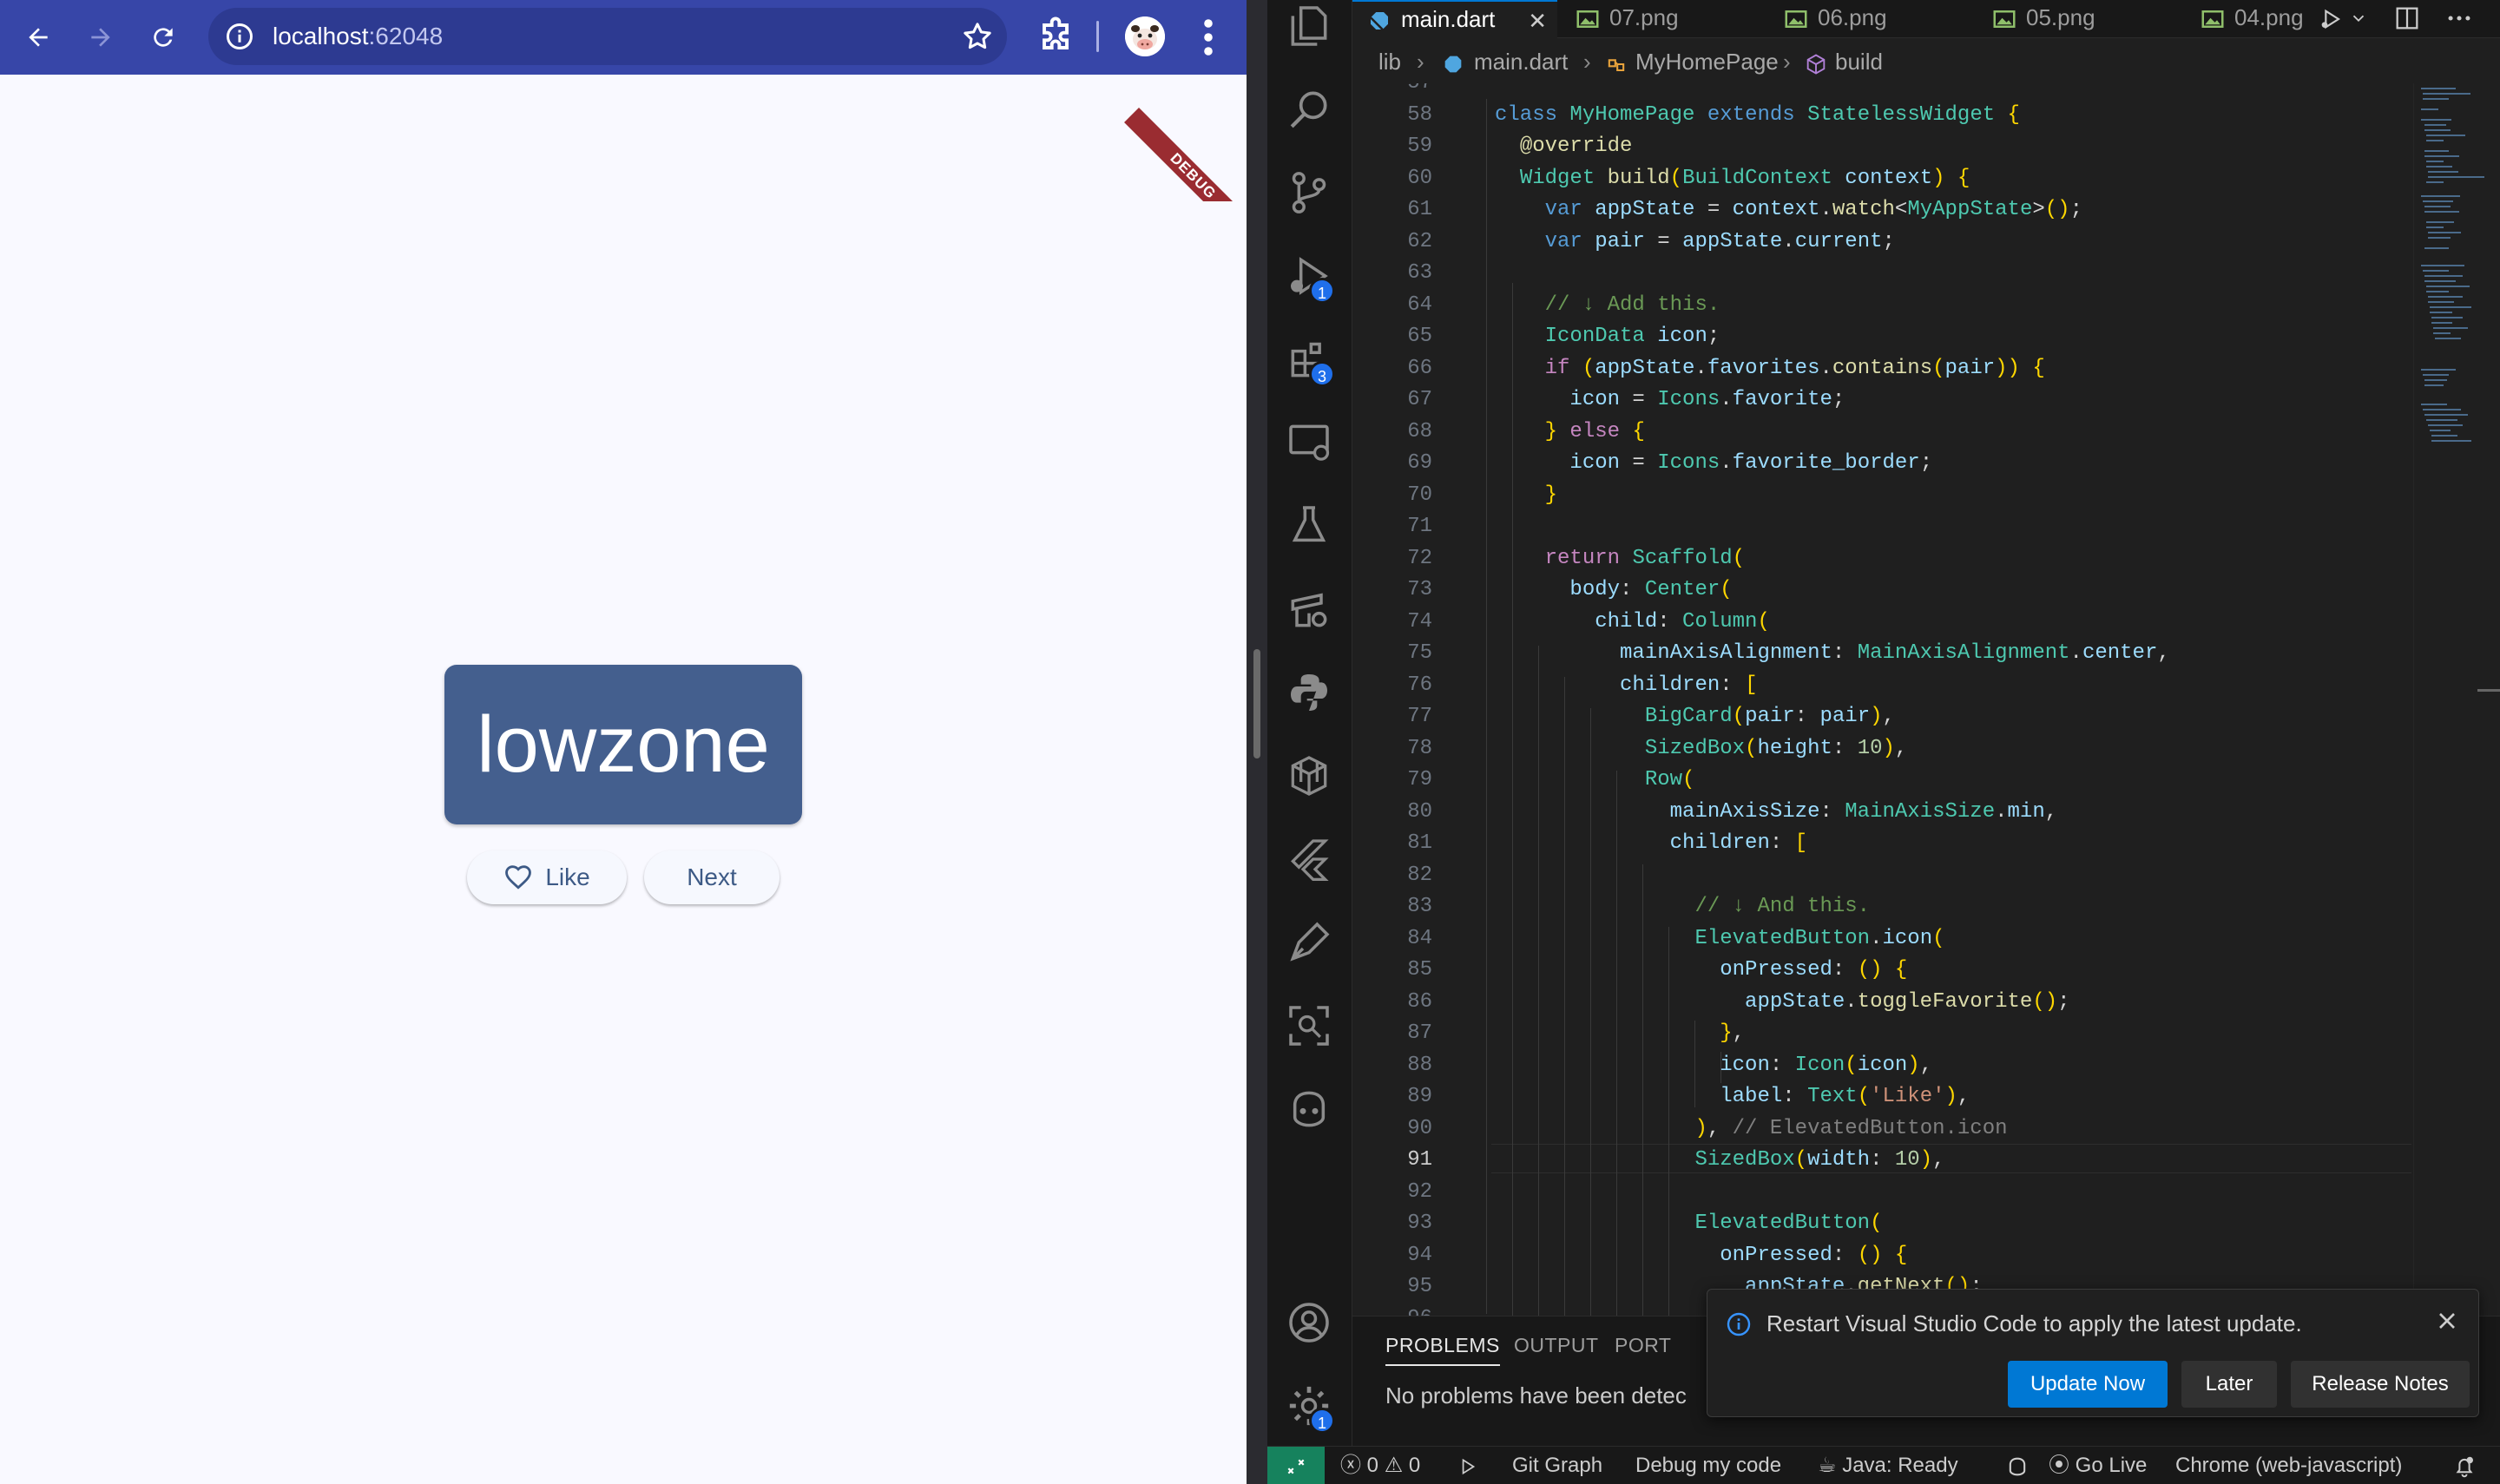 The height and width of the screenshot is (1484, 2500). Describe the element at coordinates (1419, 178) in the screenshot. I see `line-number: 60` at that location.